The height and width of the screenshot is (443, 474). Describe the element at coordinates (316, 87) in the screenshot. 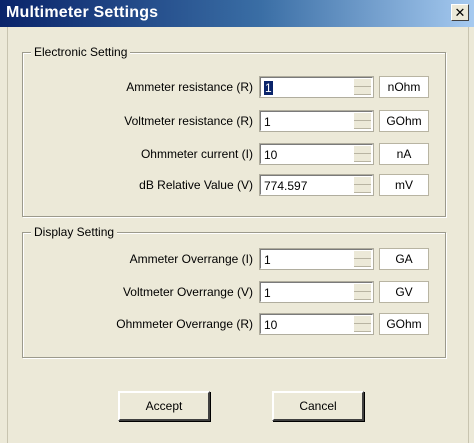

I see `ammeter-resistance-input: 1` at that location.